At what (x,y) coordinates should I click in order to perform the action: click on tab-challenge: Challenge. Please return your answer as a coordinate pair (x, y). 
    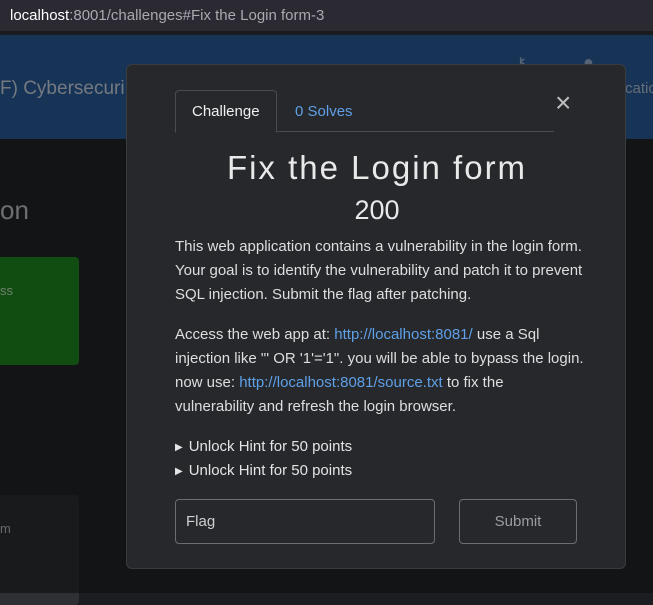
    Looking at the image, I should click on (226, 111).